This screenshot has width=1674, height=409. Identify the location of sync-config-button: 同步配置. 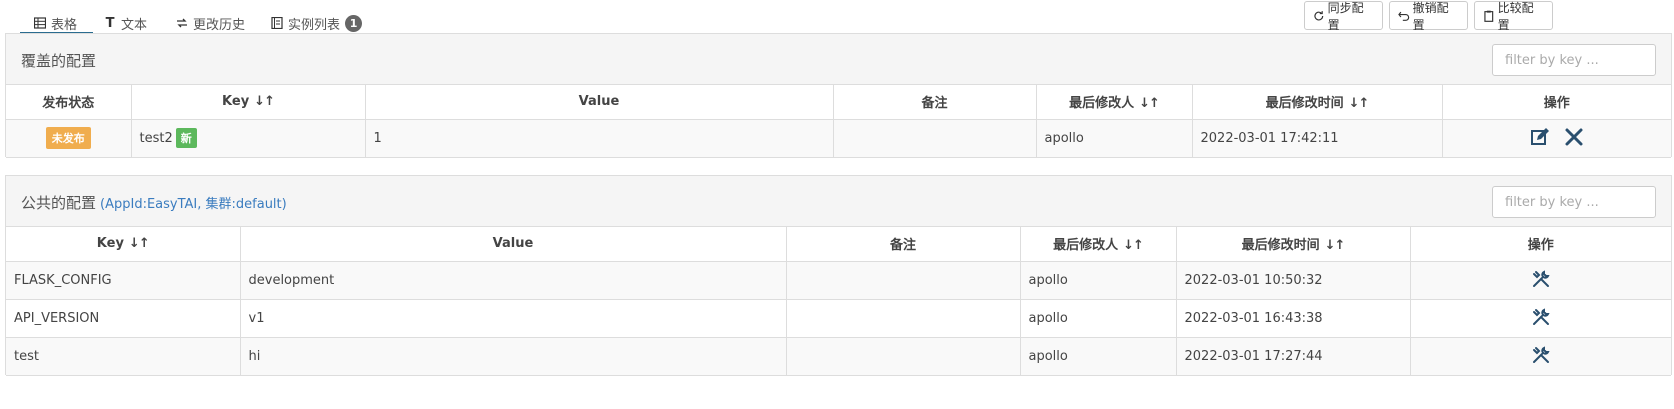
(1343, 16).